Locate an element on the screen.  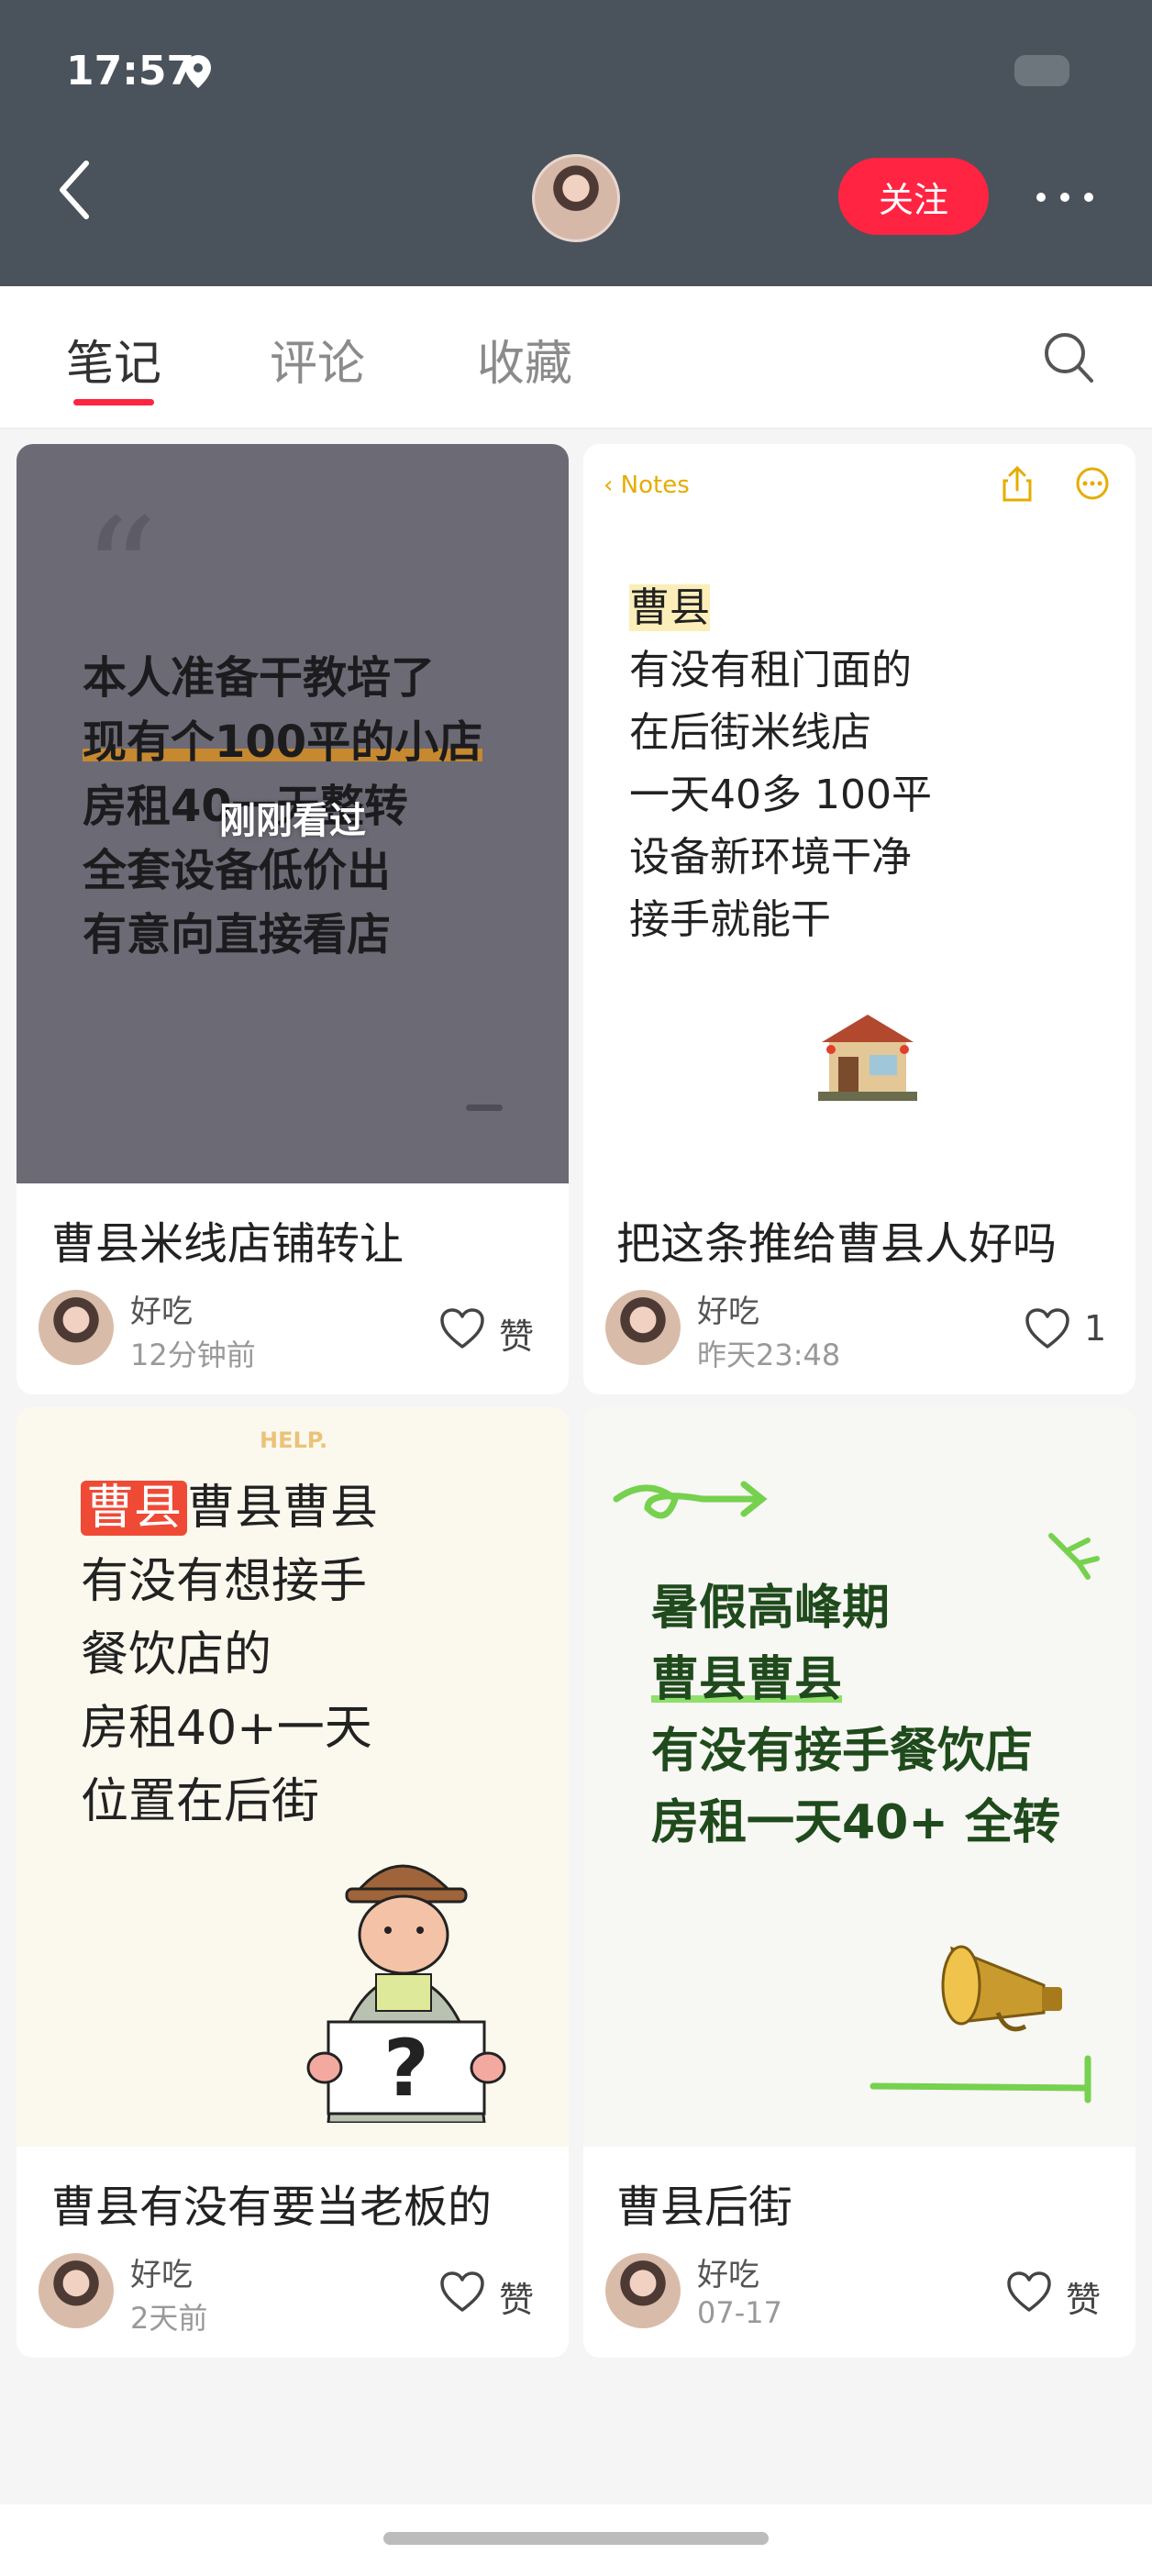
notes-label: Notes is located at coordinates (655, 485).